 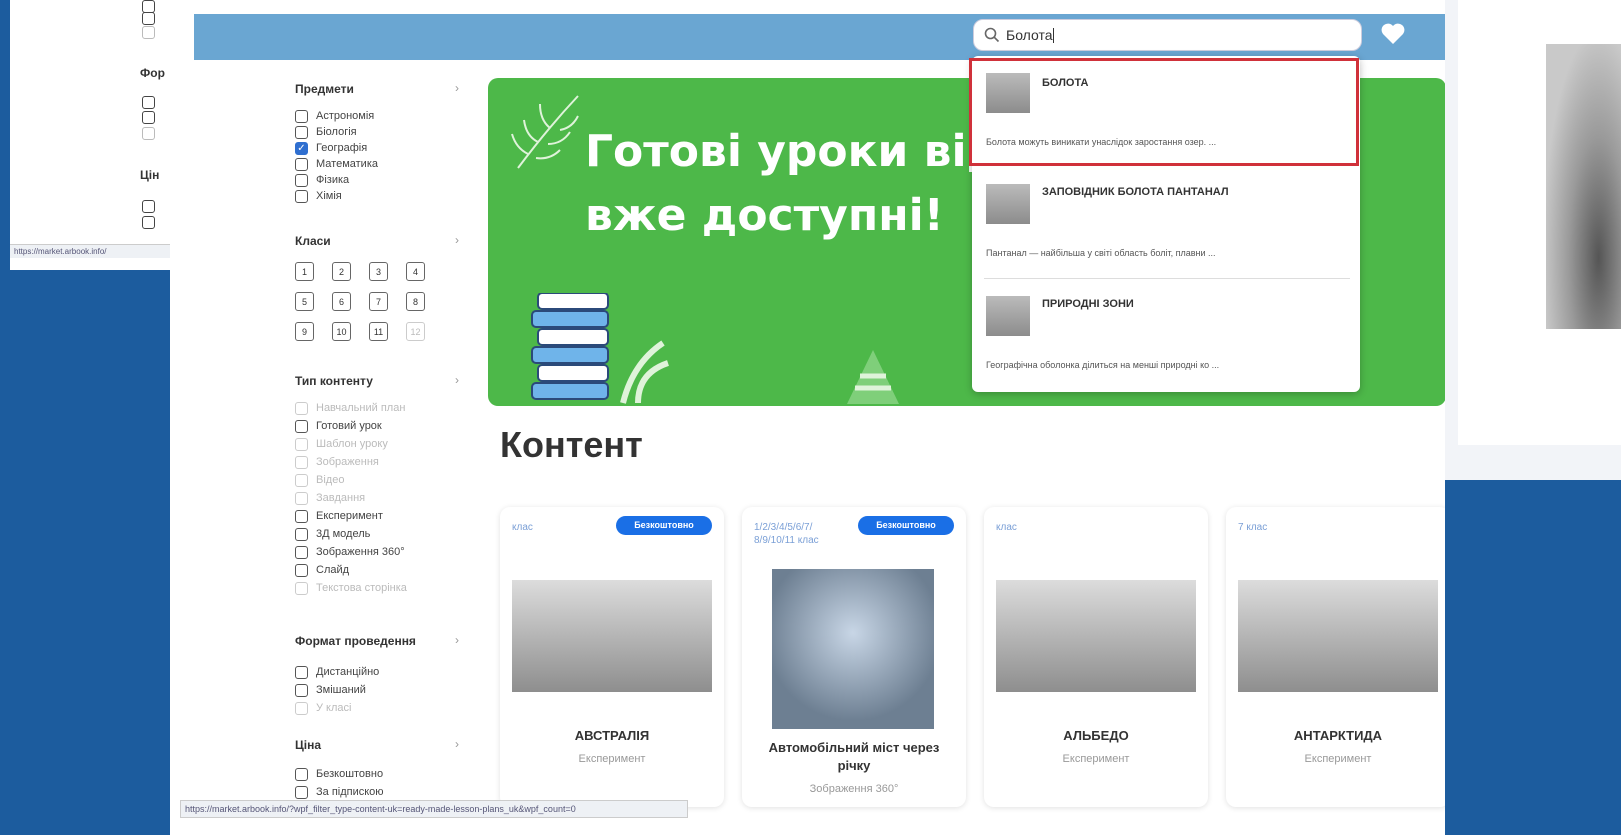 I want to click on filter-option-subject: Астрономія, so click(x=334, y=116).